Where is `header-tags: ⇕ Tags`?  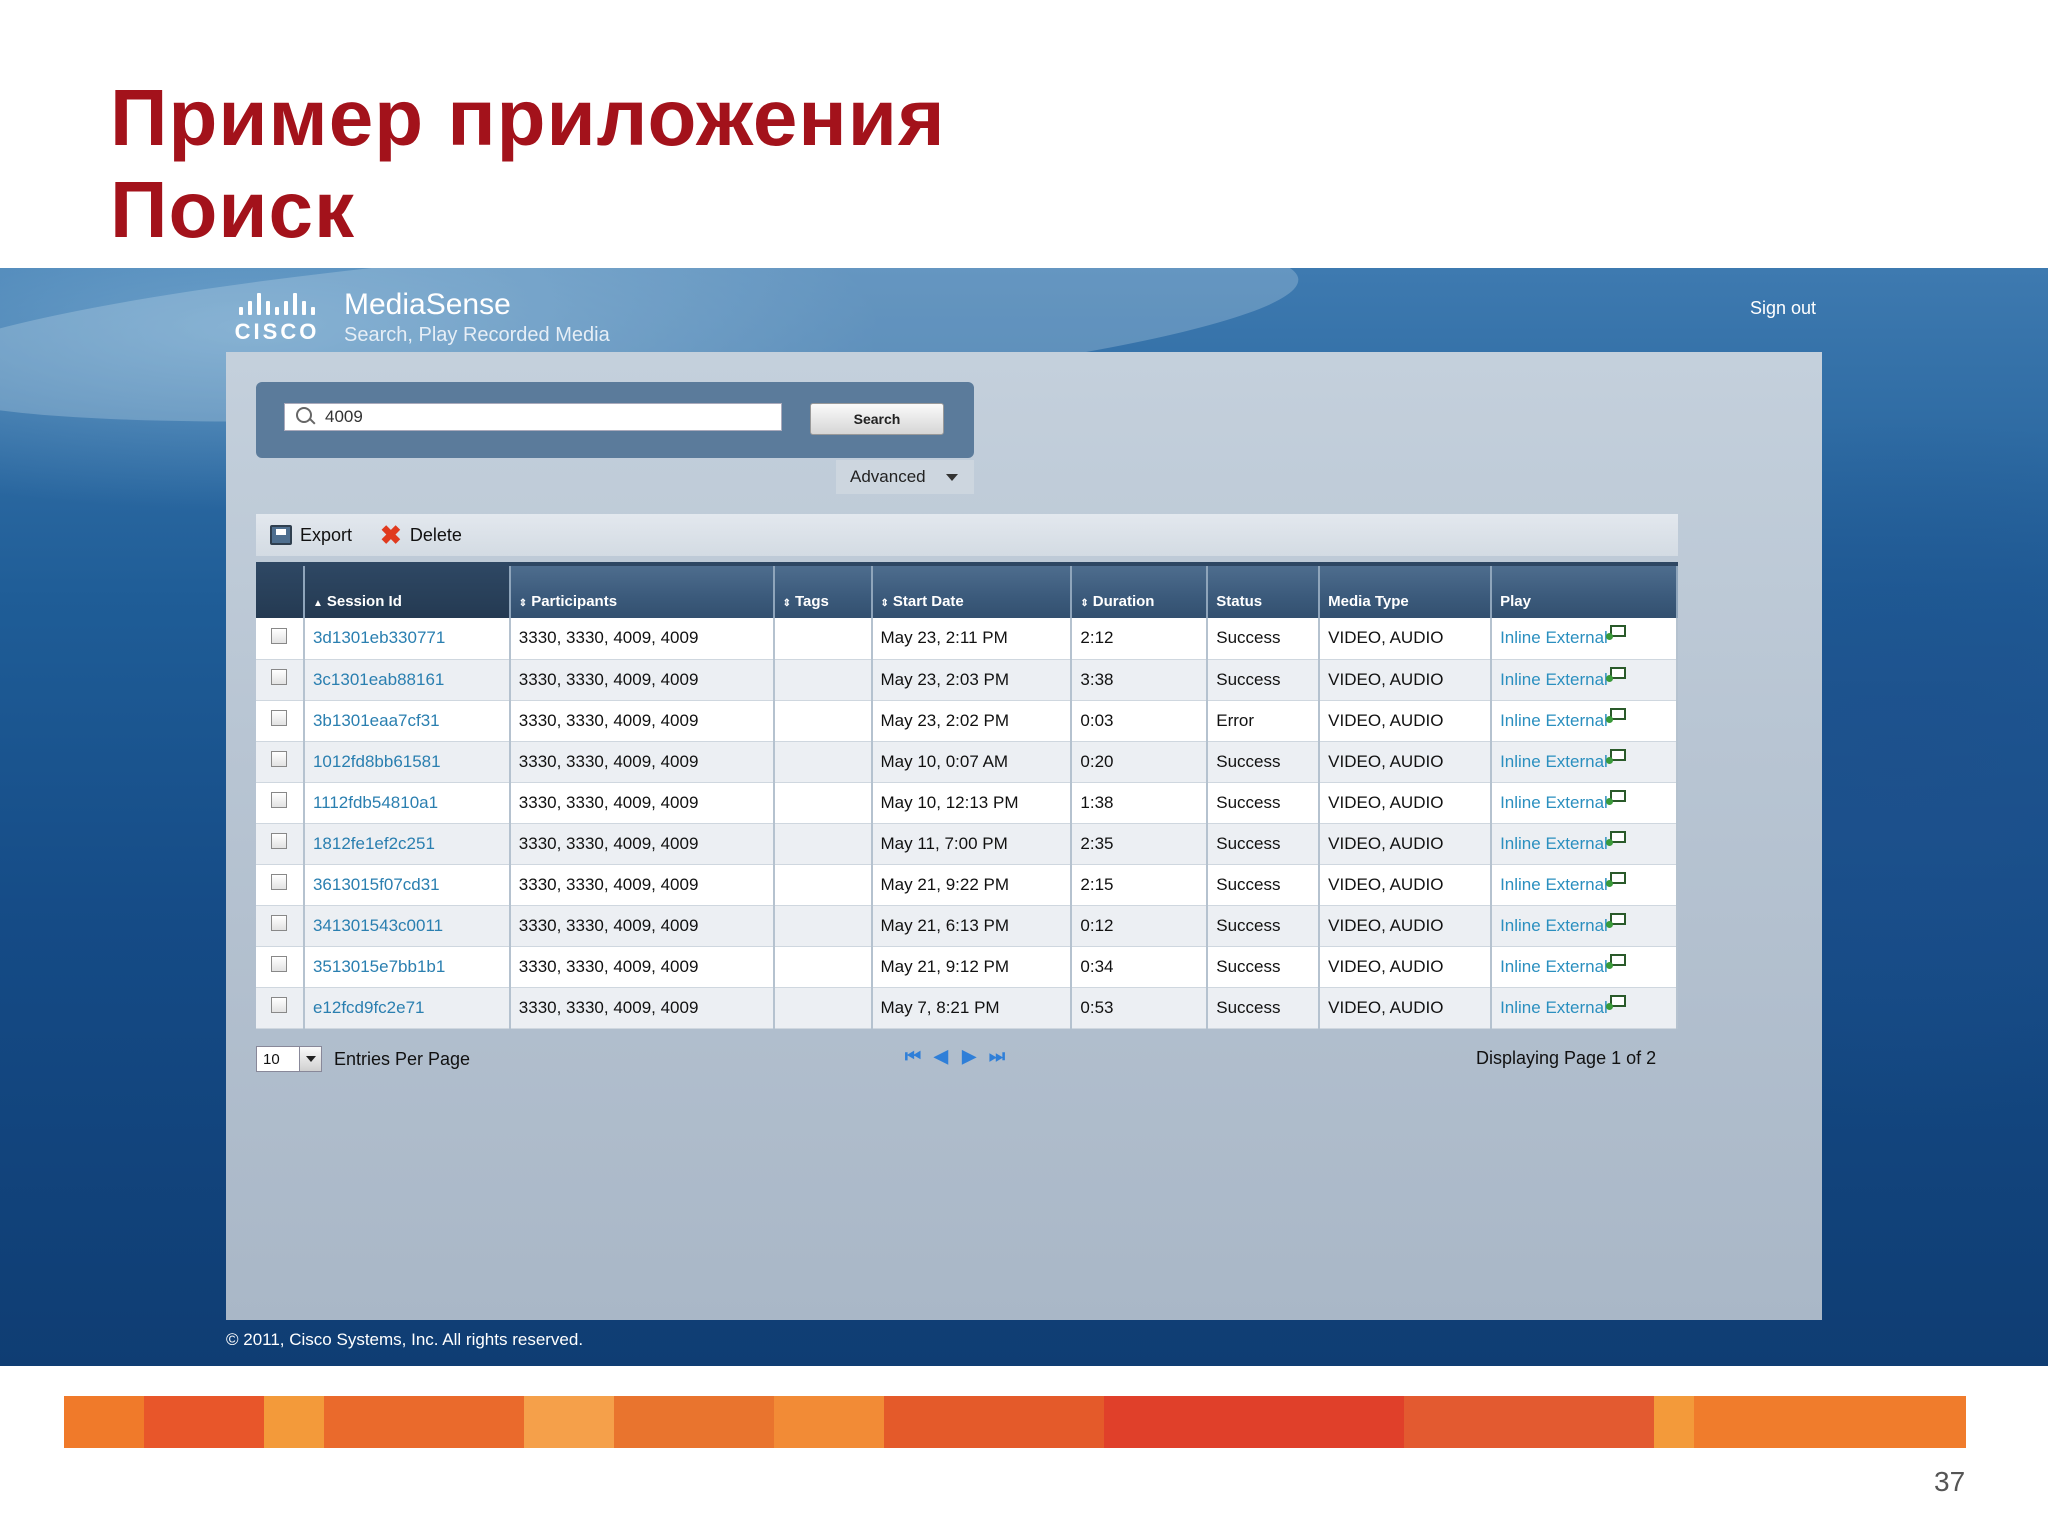
header-tags: ⇕ Tags is located at coordinates (823, 590).